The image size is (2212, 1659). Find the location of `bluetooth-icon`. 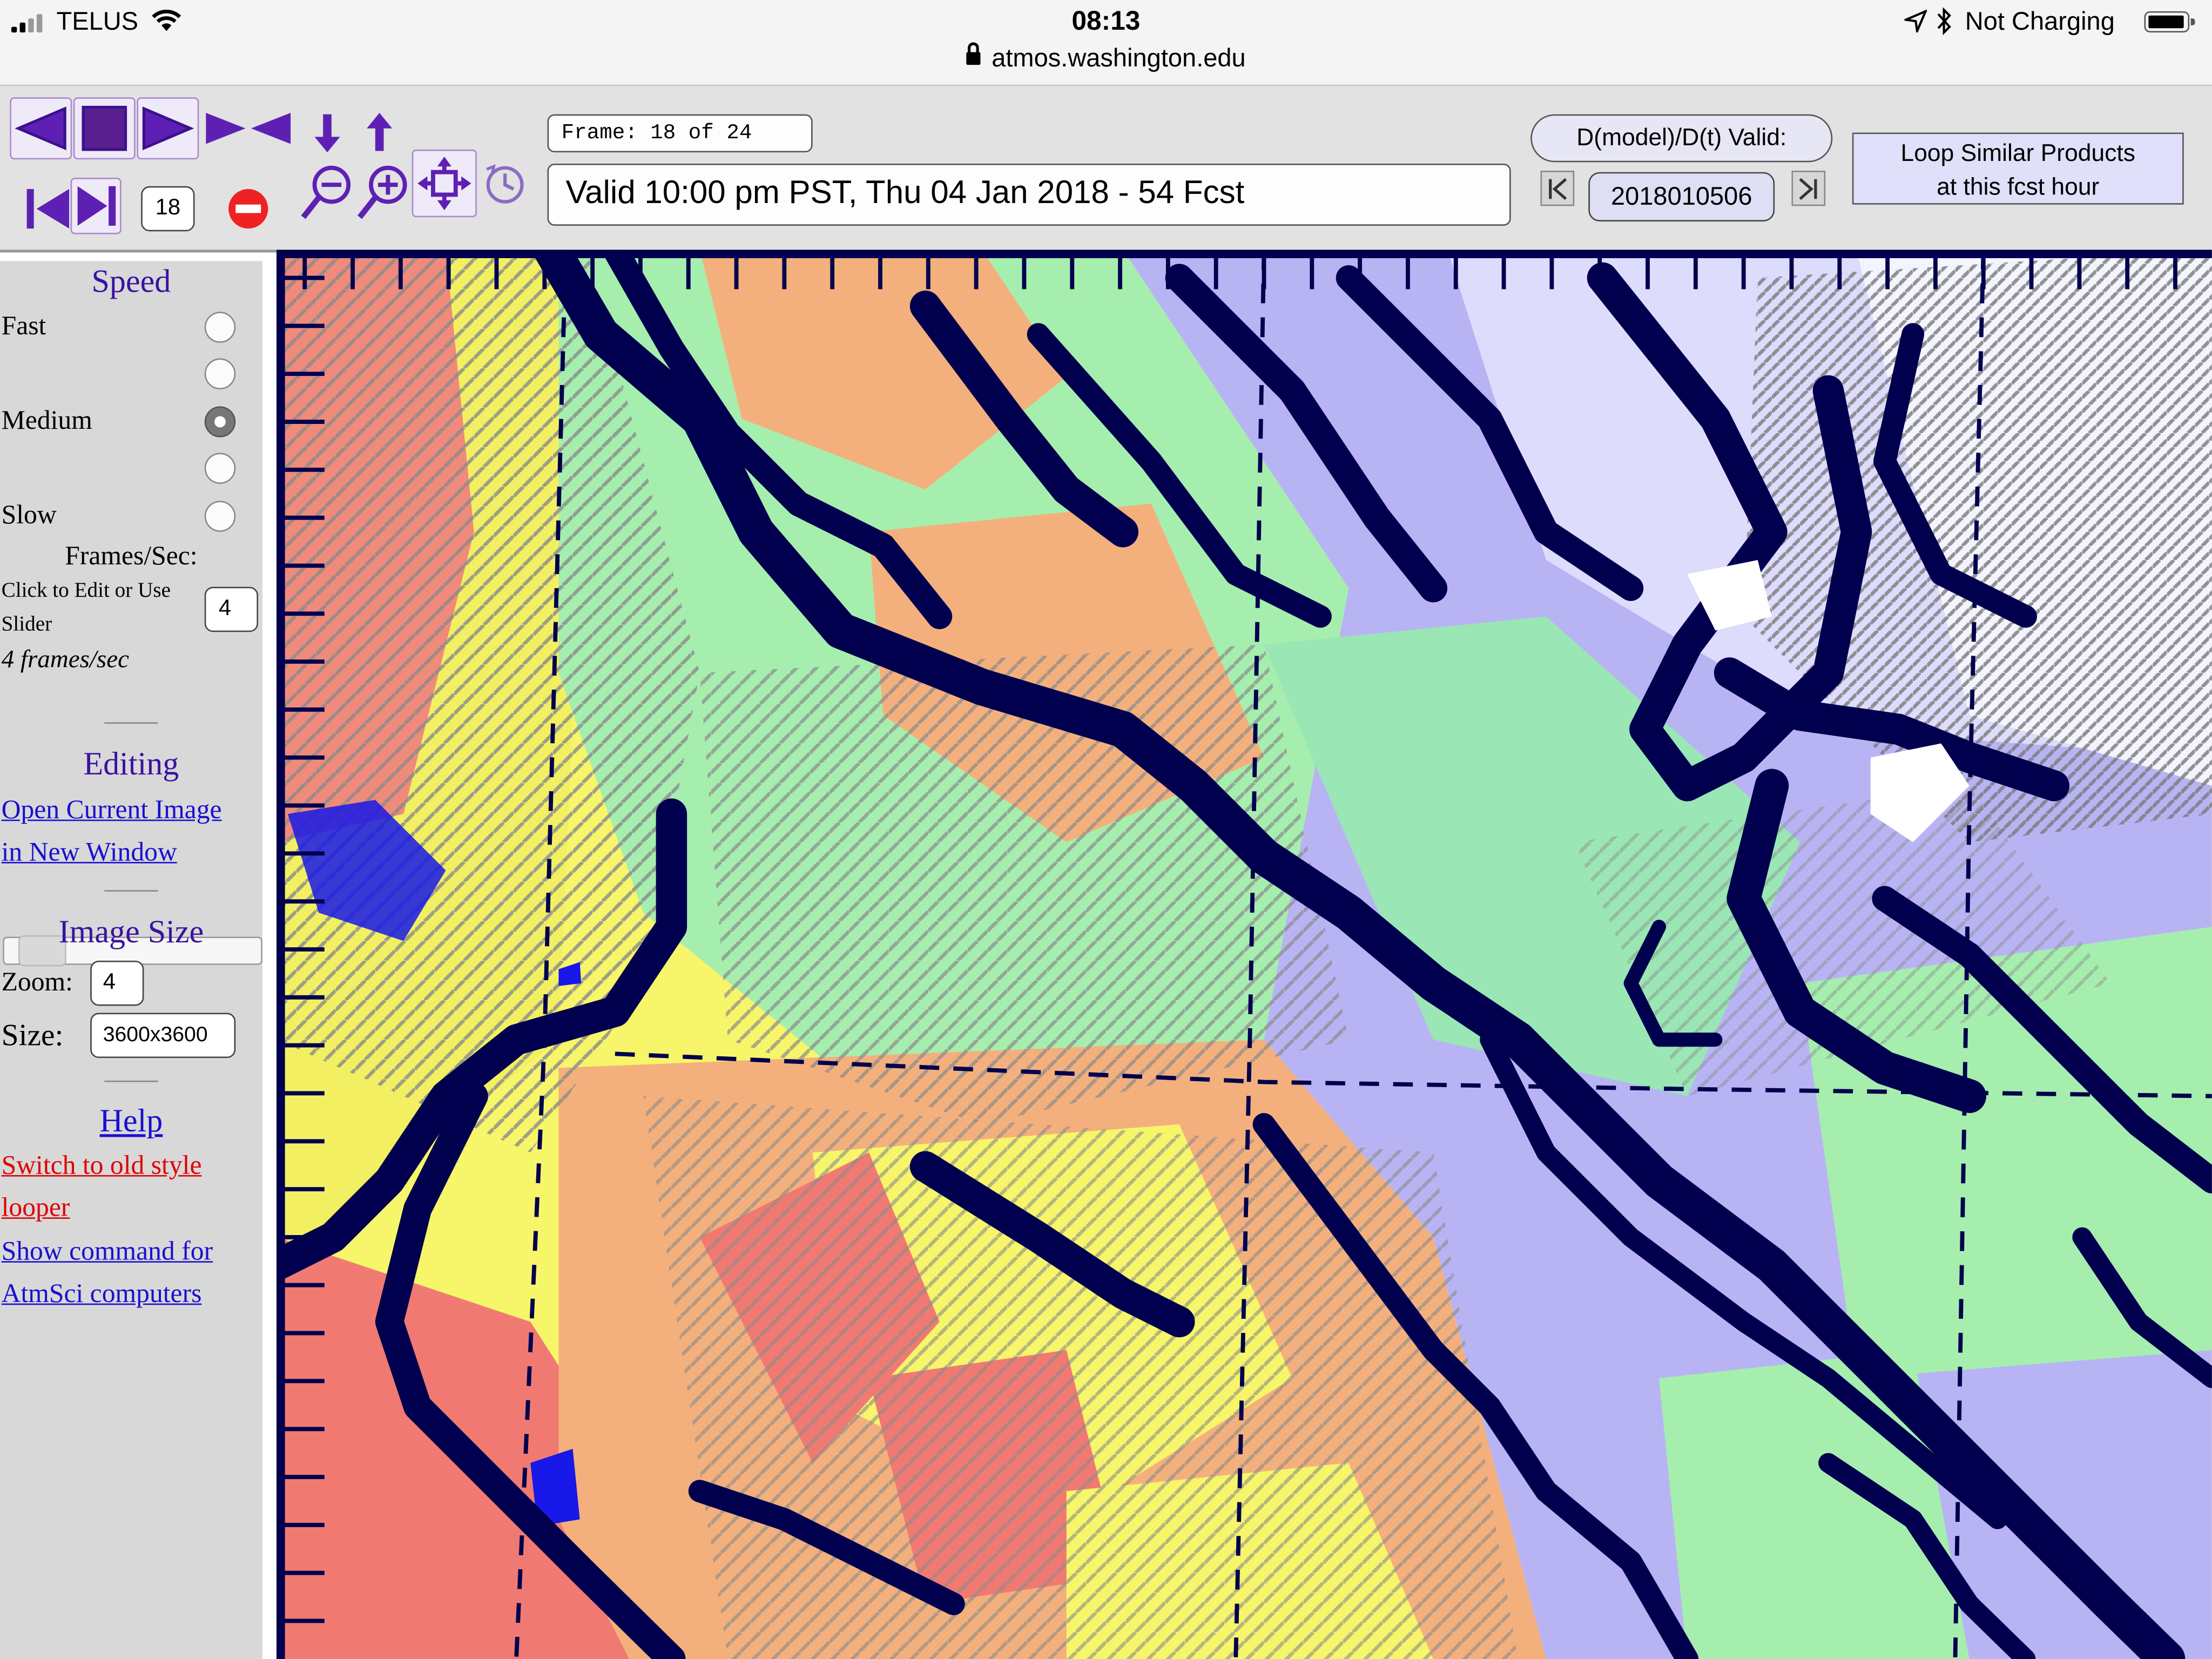

bluetooth-icon is located at coordinates (1944, 21).